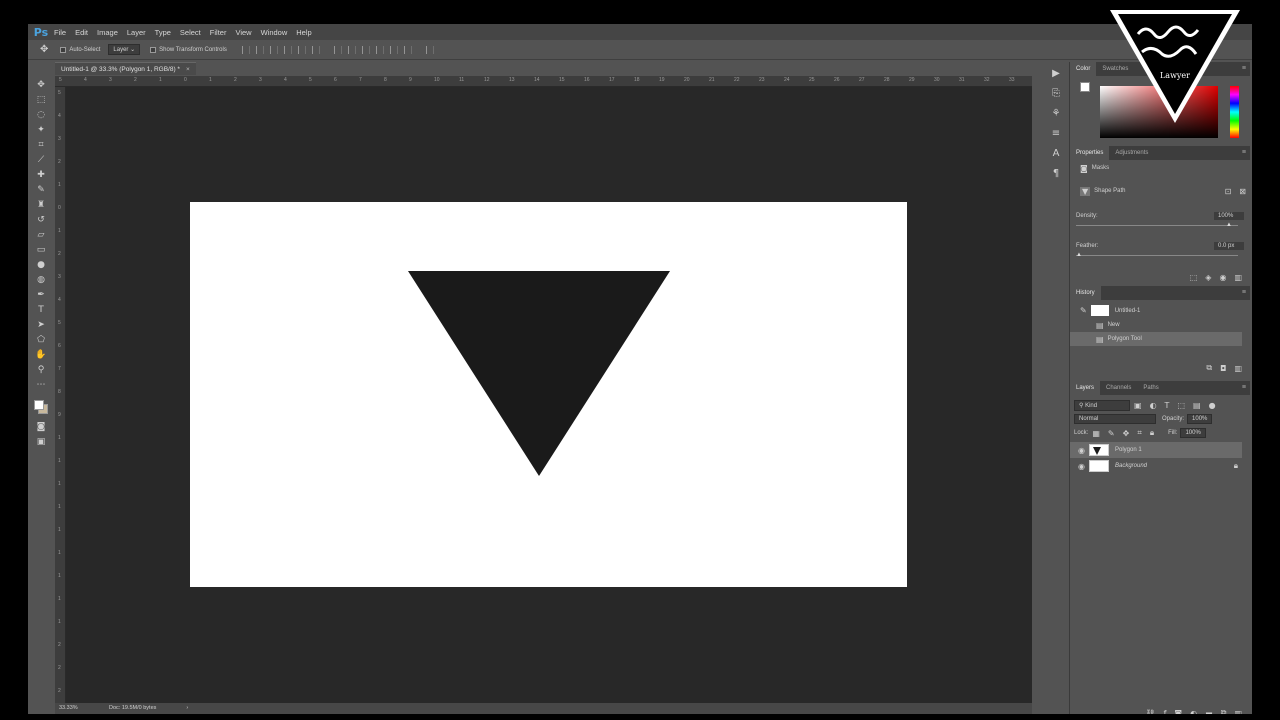  Describe the element at coordinates (39, 405) in the screenshot. I see `foreground-color-swatch` at that location.